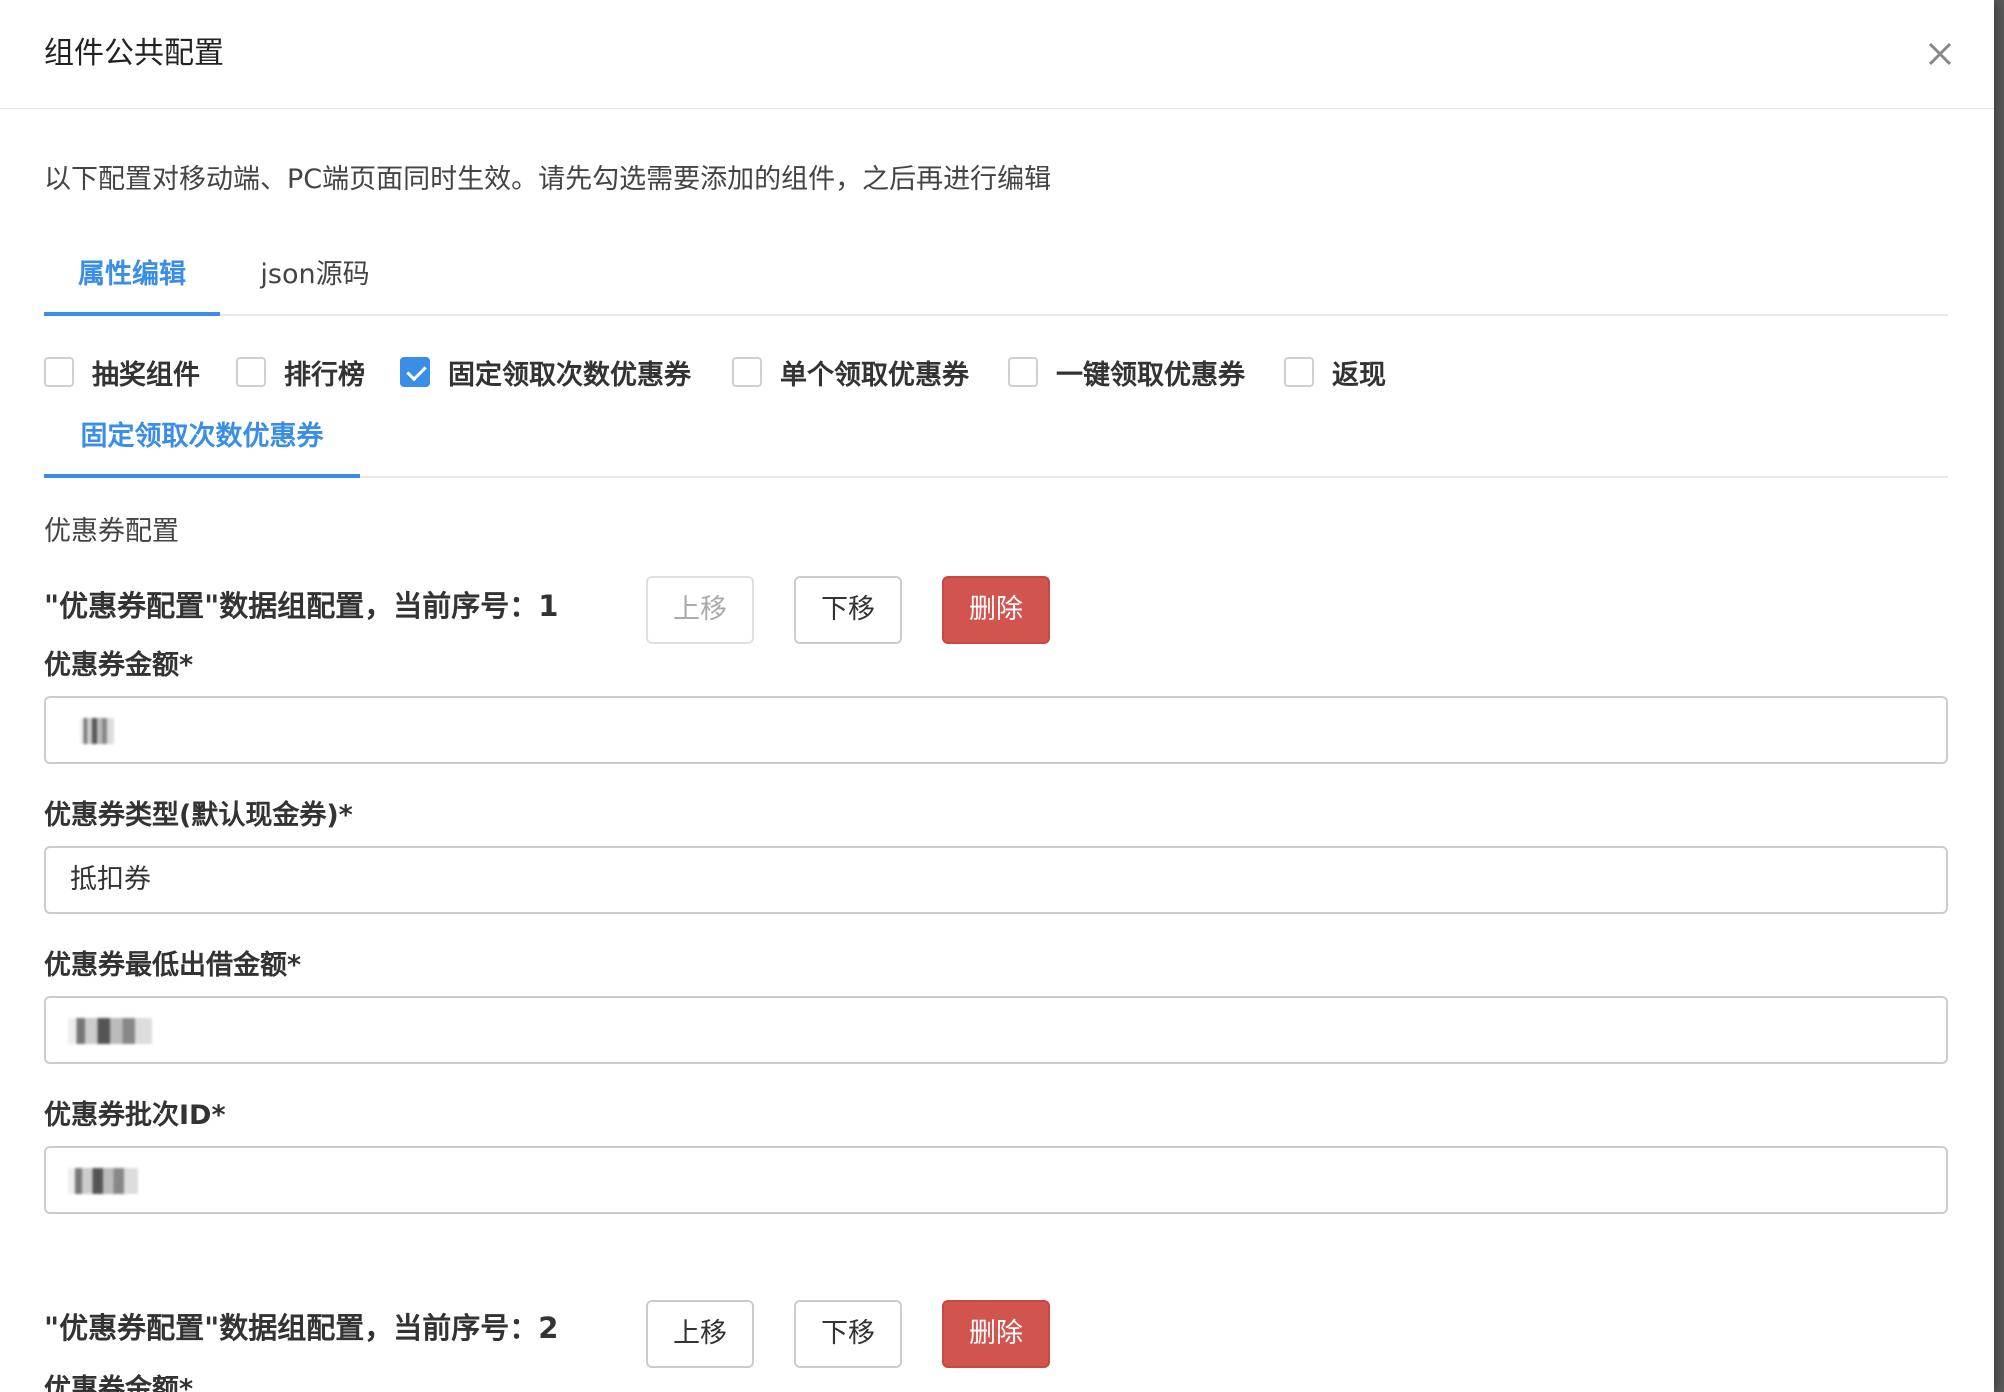 Image resolution: width=2004 pixels, height=1392 pixels. Describe the element at coordinates (134, 53) in the screenshot. I see `modal-title: 组件公共配置` at that location.